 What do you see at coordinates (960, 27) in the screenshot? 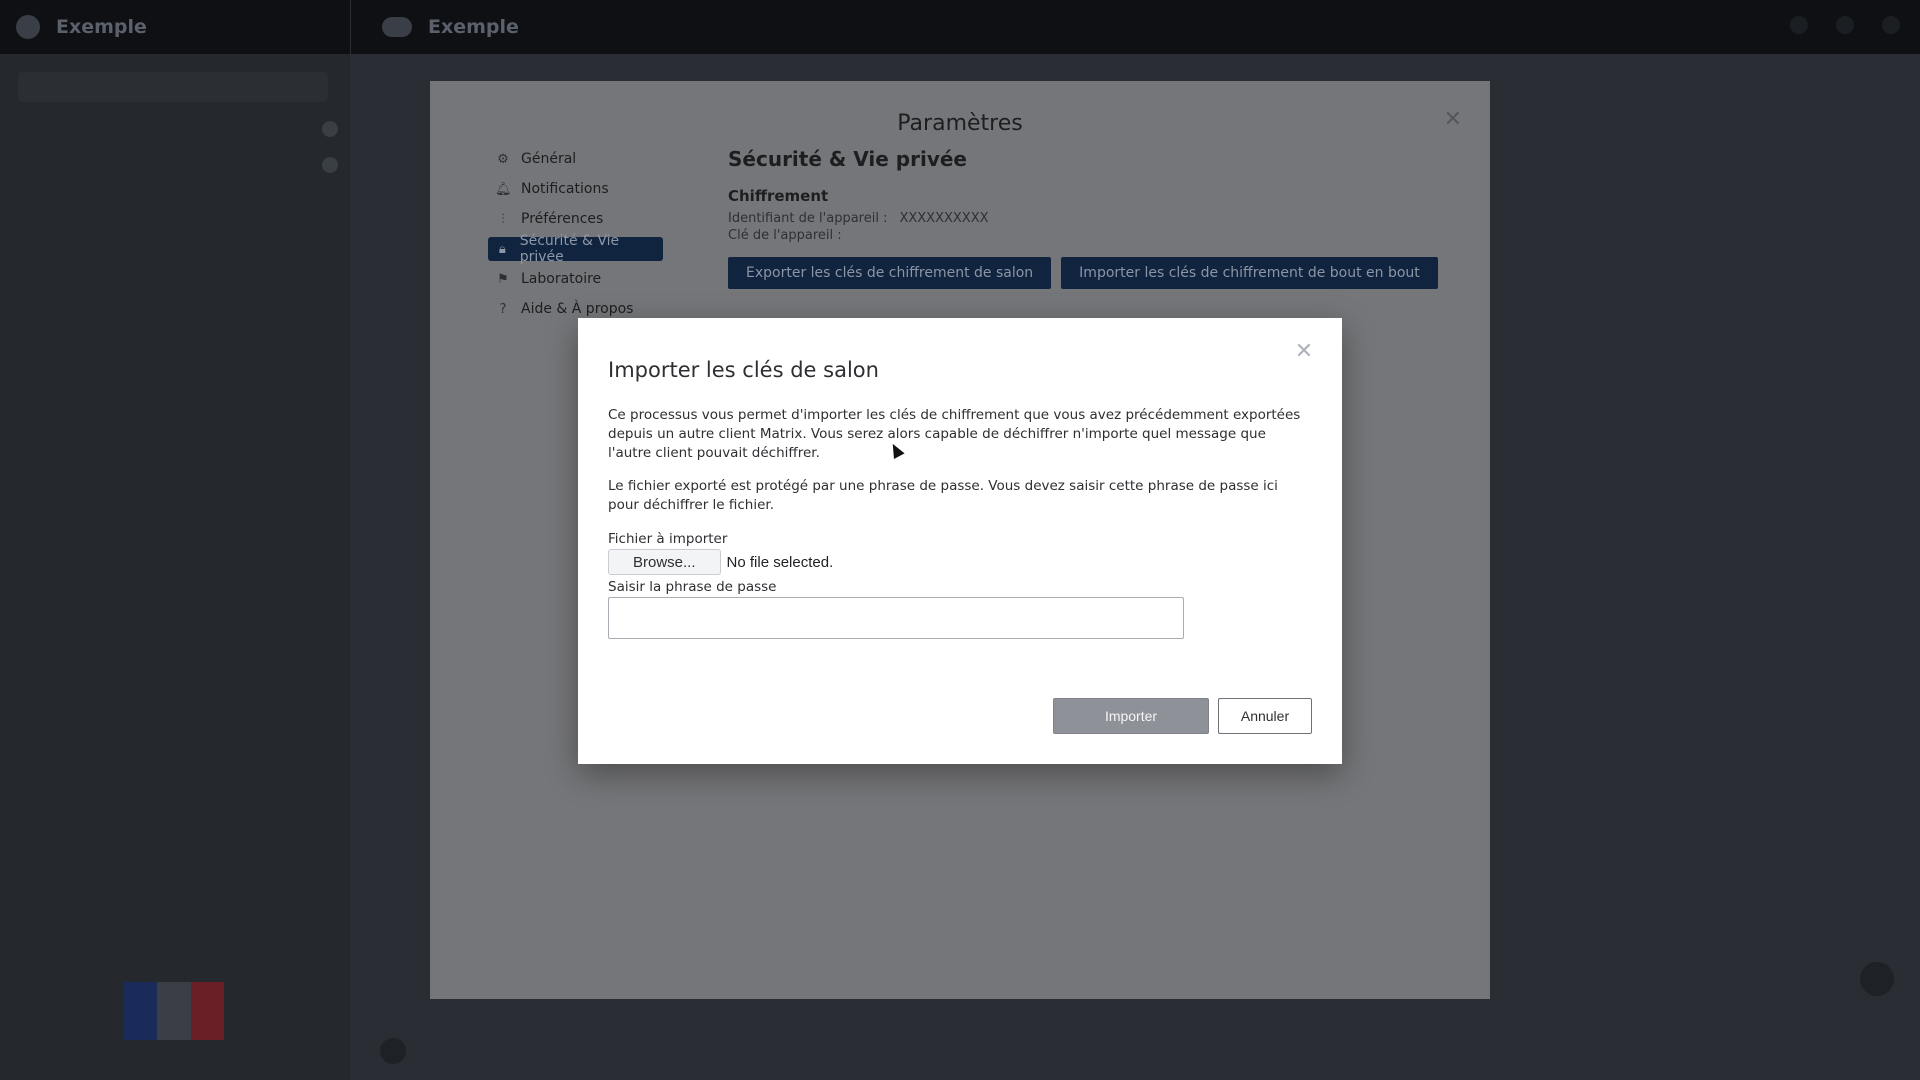
I see `top-bar: Exemple Exemple` at bounding box center [960, 27].